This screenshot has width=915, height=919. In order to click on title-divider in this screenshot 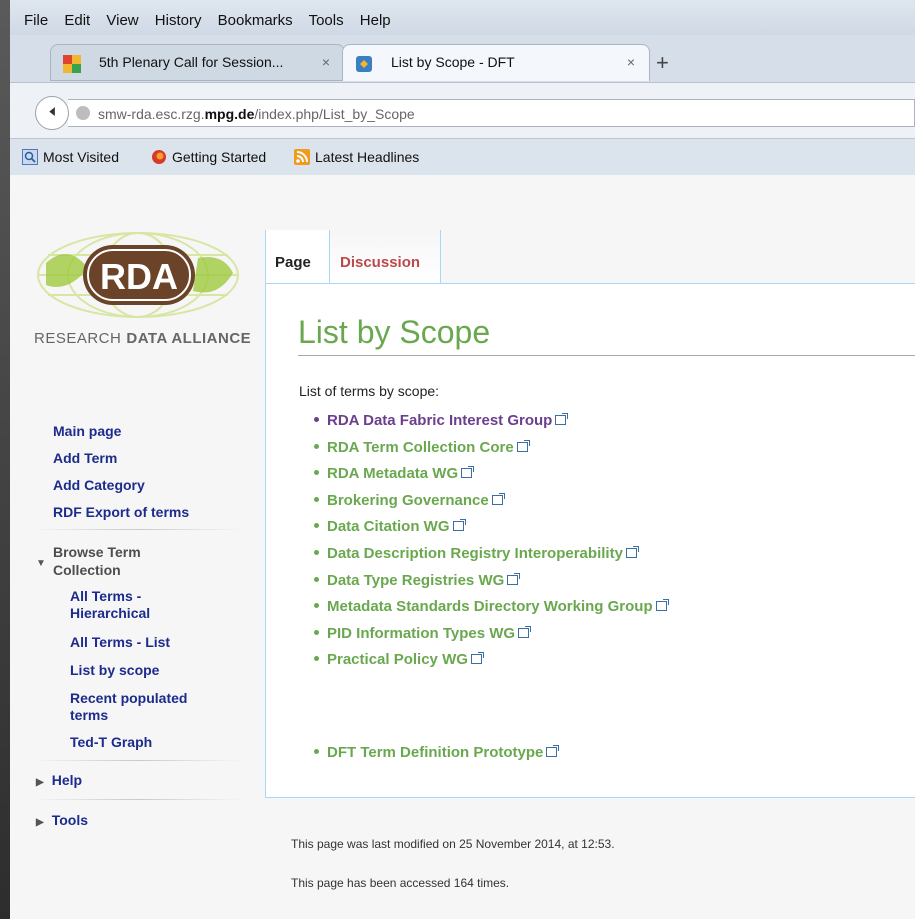, I will do `click(606, 355)`.